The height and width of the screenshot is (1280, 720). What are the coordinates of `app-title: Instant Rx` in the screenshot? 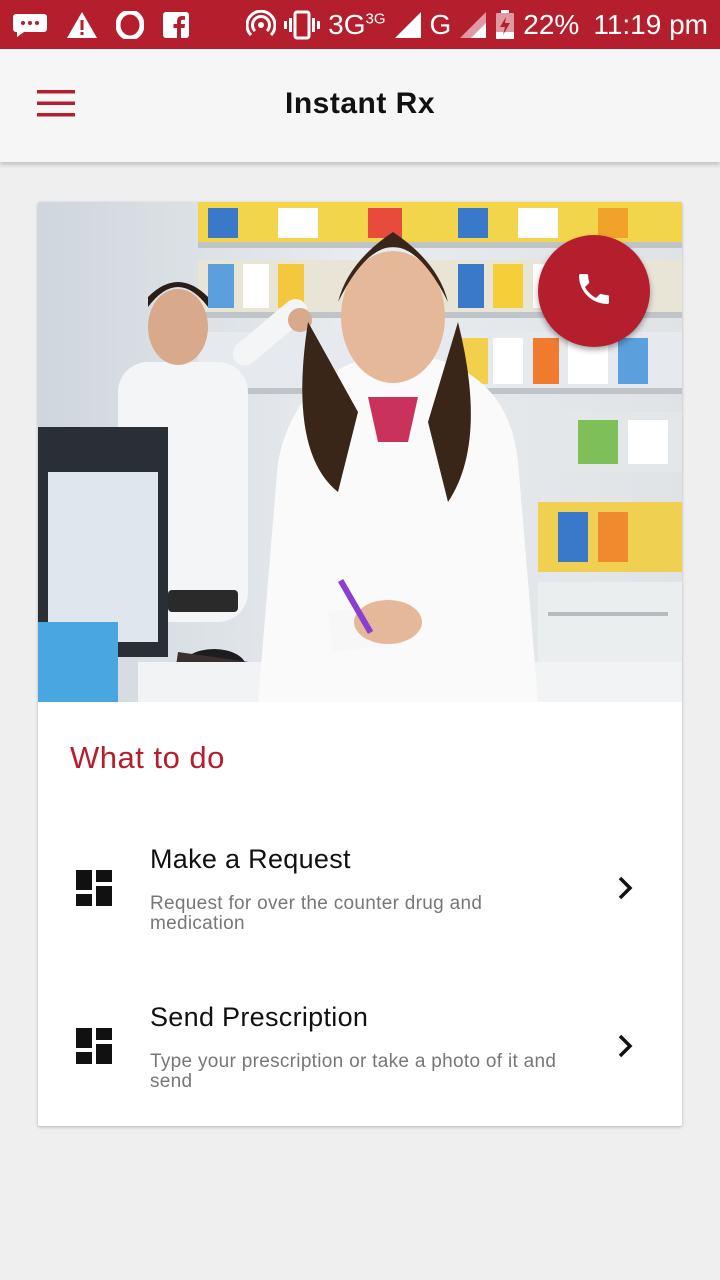 It's located at (360, 103).